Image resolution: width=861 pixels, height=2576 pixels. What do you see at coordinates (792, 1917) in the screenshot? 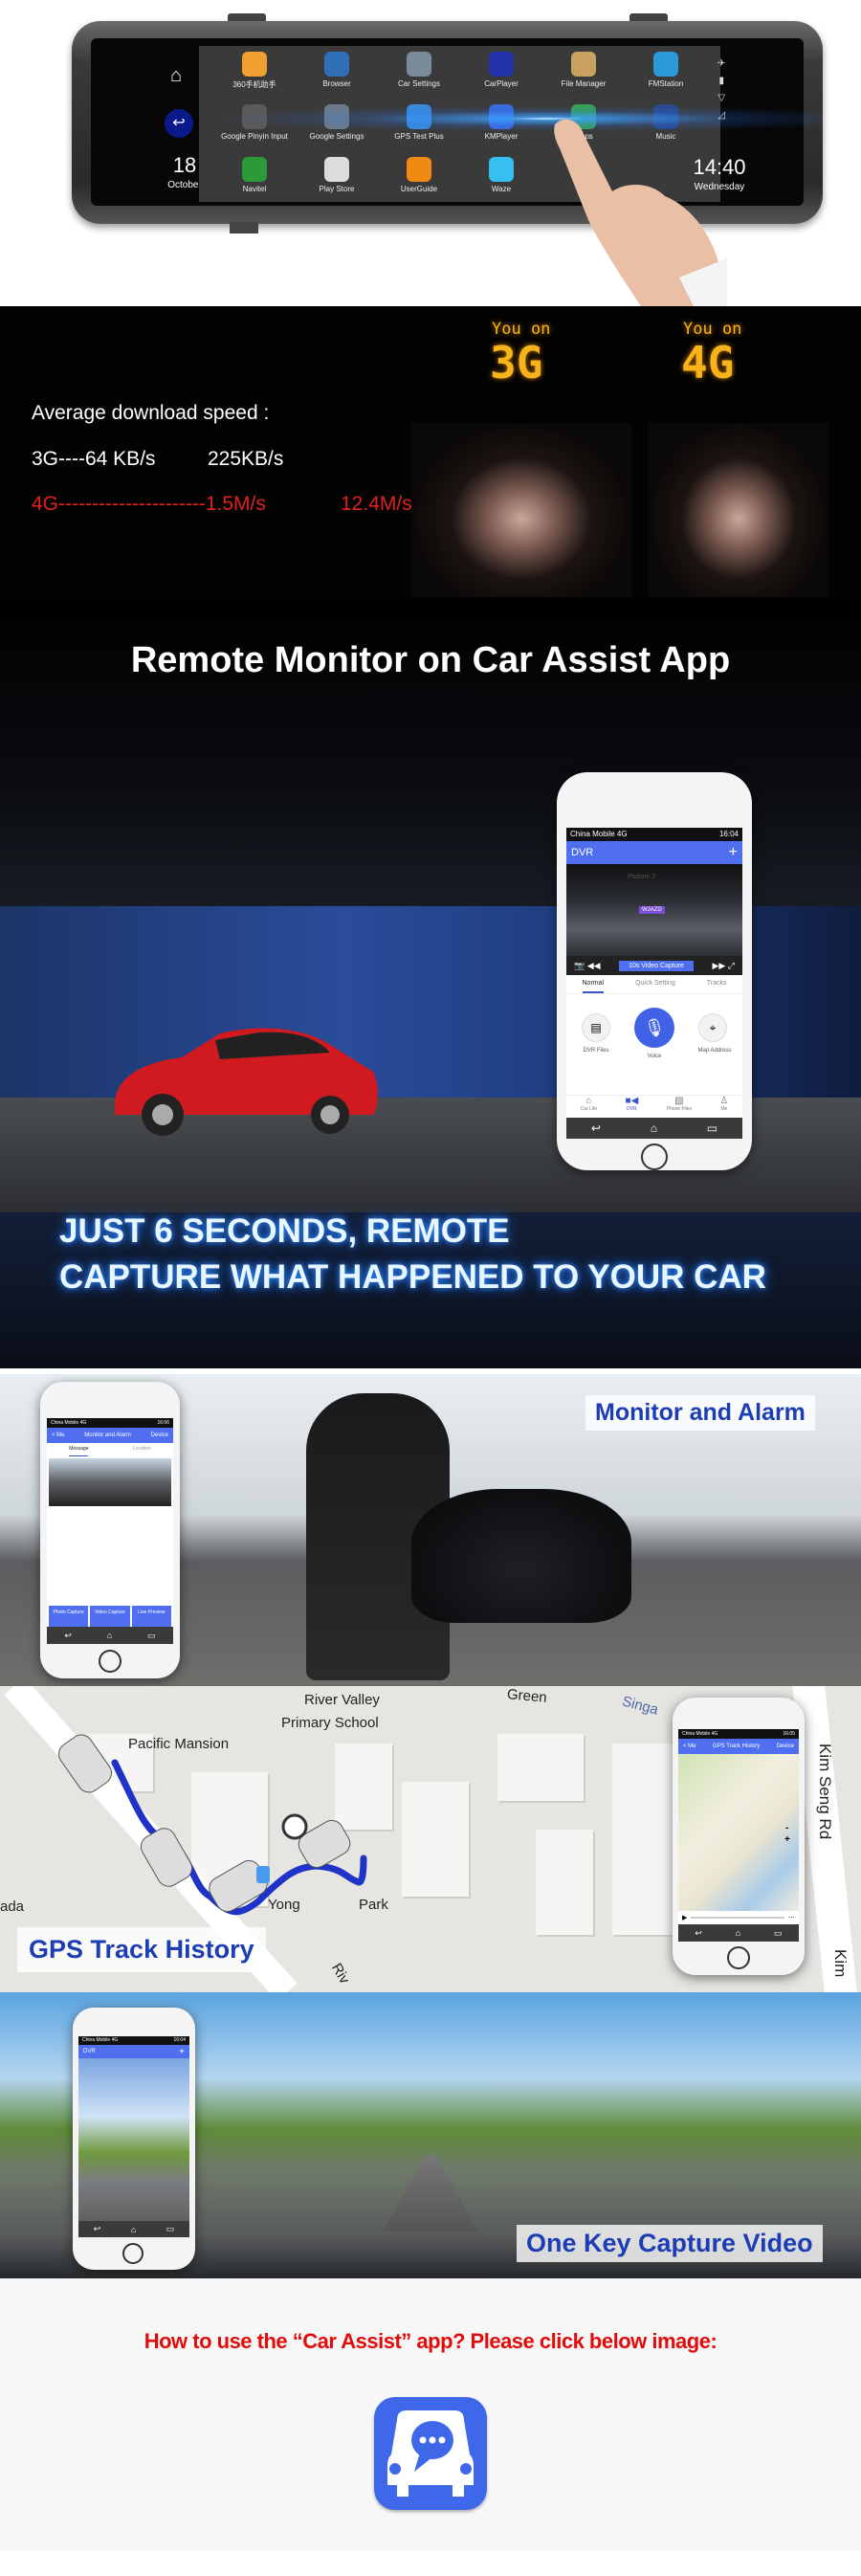
I see `more-icon: ⋯` at bounding box center [792, 1917].